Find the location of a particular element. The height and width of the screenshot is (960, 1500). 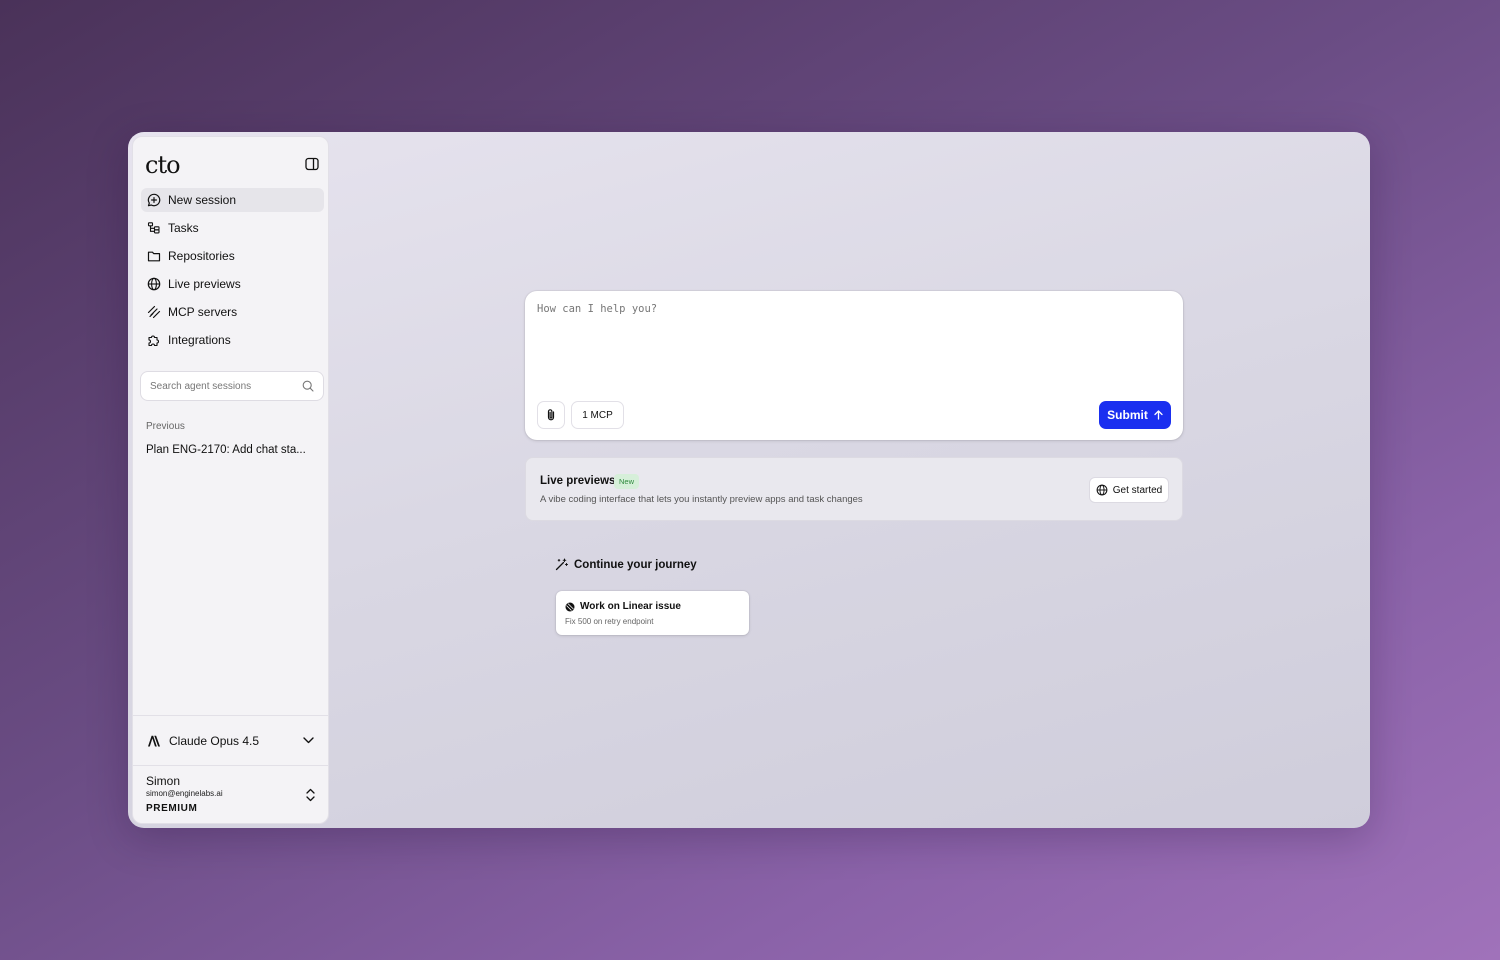

logo: cto is located at coordinates (163, 165).